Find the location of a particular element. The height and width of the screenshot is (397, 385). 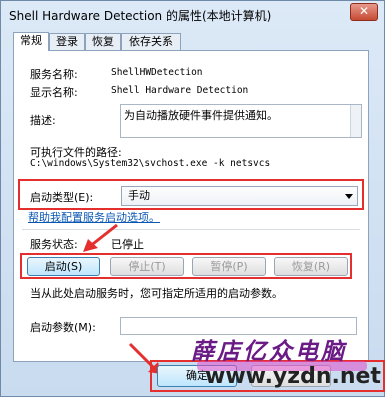

description-box: 为自动播放硬件事件提供通知。 is located at coordinates (241, 121).